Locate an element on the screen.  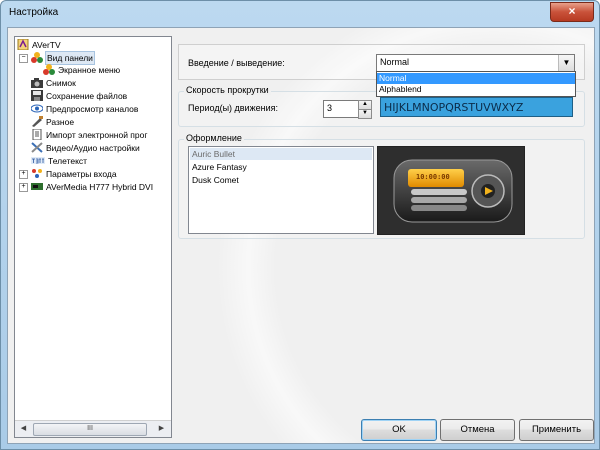
skin-item-auric-bullet: Auric Bullet is located at coordinates (281, 154).